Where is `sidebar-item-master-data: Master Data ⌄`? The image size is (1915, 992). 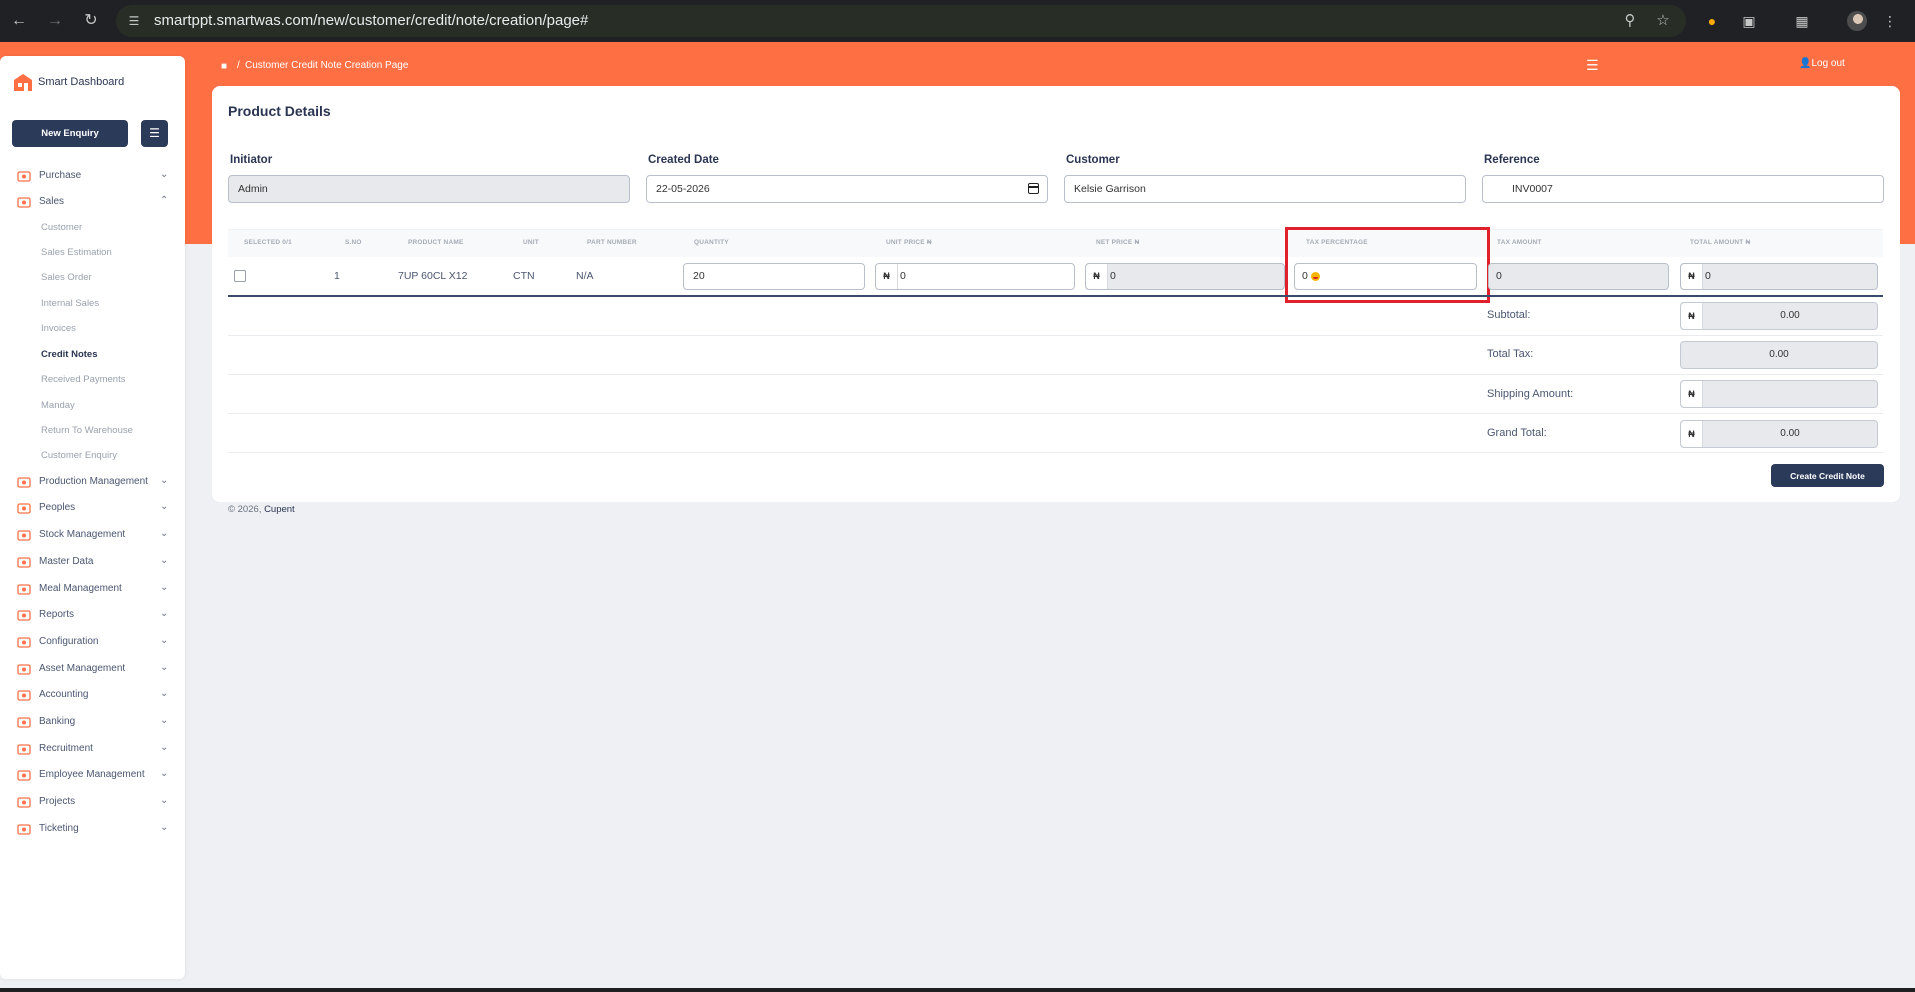 sidebar-item-master-data: Master Data ⌄ is located at coordinates (92, 562).